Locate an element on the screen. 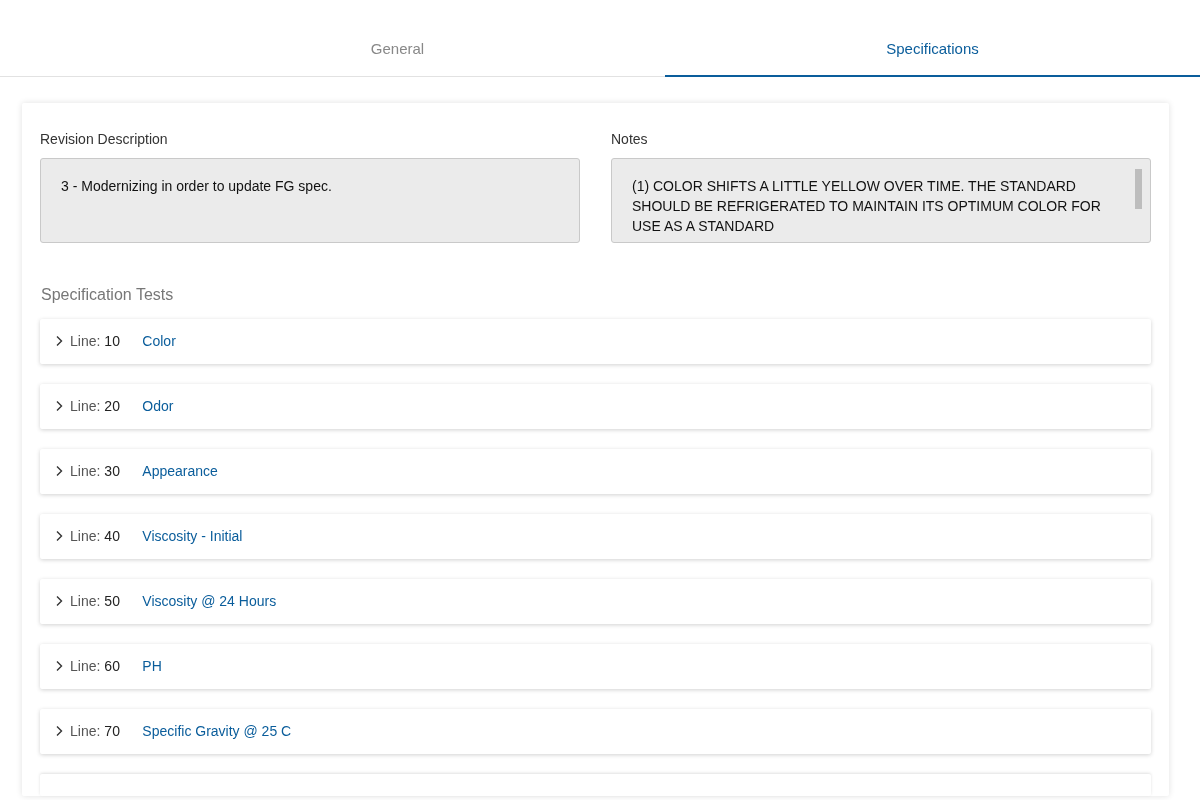 Image resolution: width=1200 pixels, height=800 pixels. field-label: Revision Description is located at coordinates (104, 139).